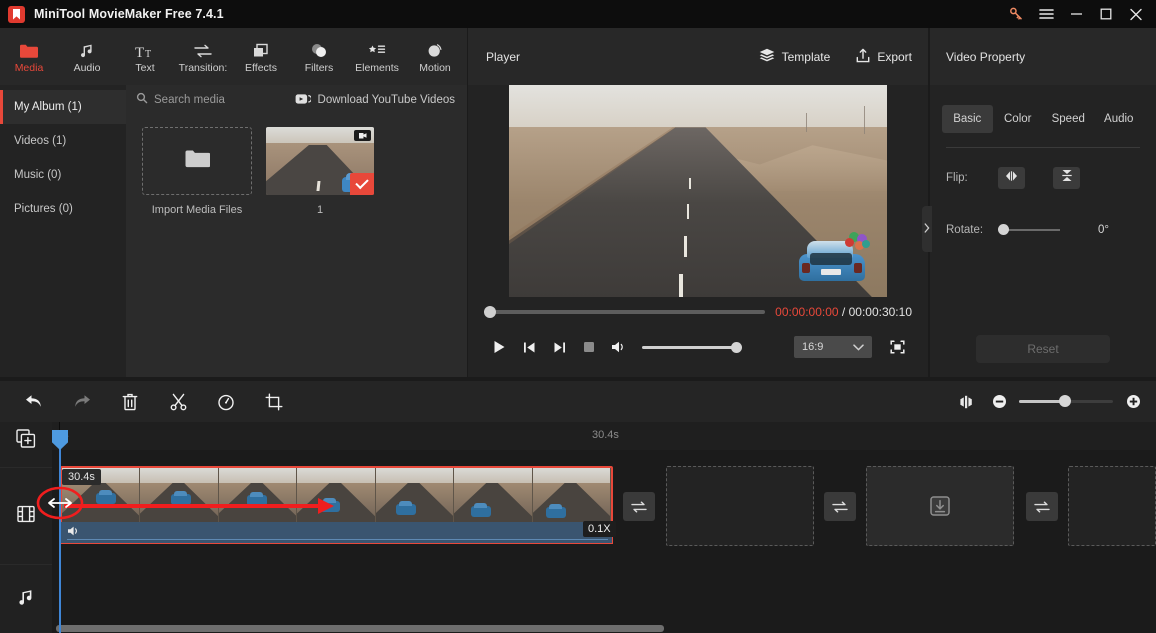  I want to click on add-media-track-button, so click(26, 438).